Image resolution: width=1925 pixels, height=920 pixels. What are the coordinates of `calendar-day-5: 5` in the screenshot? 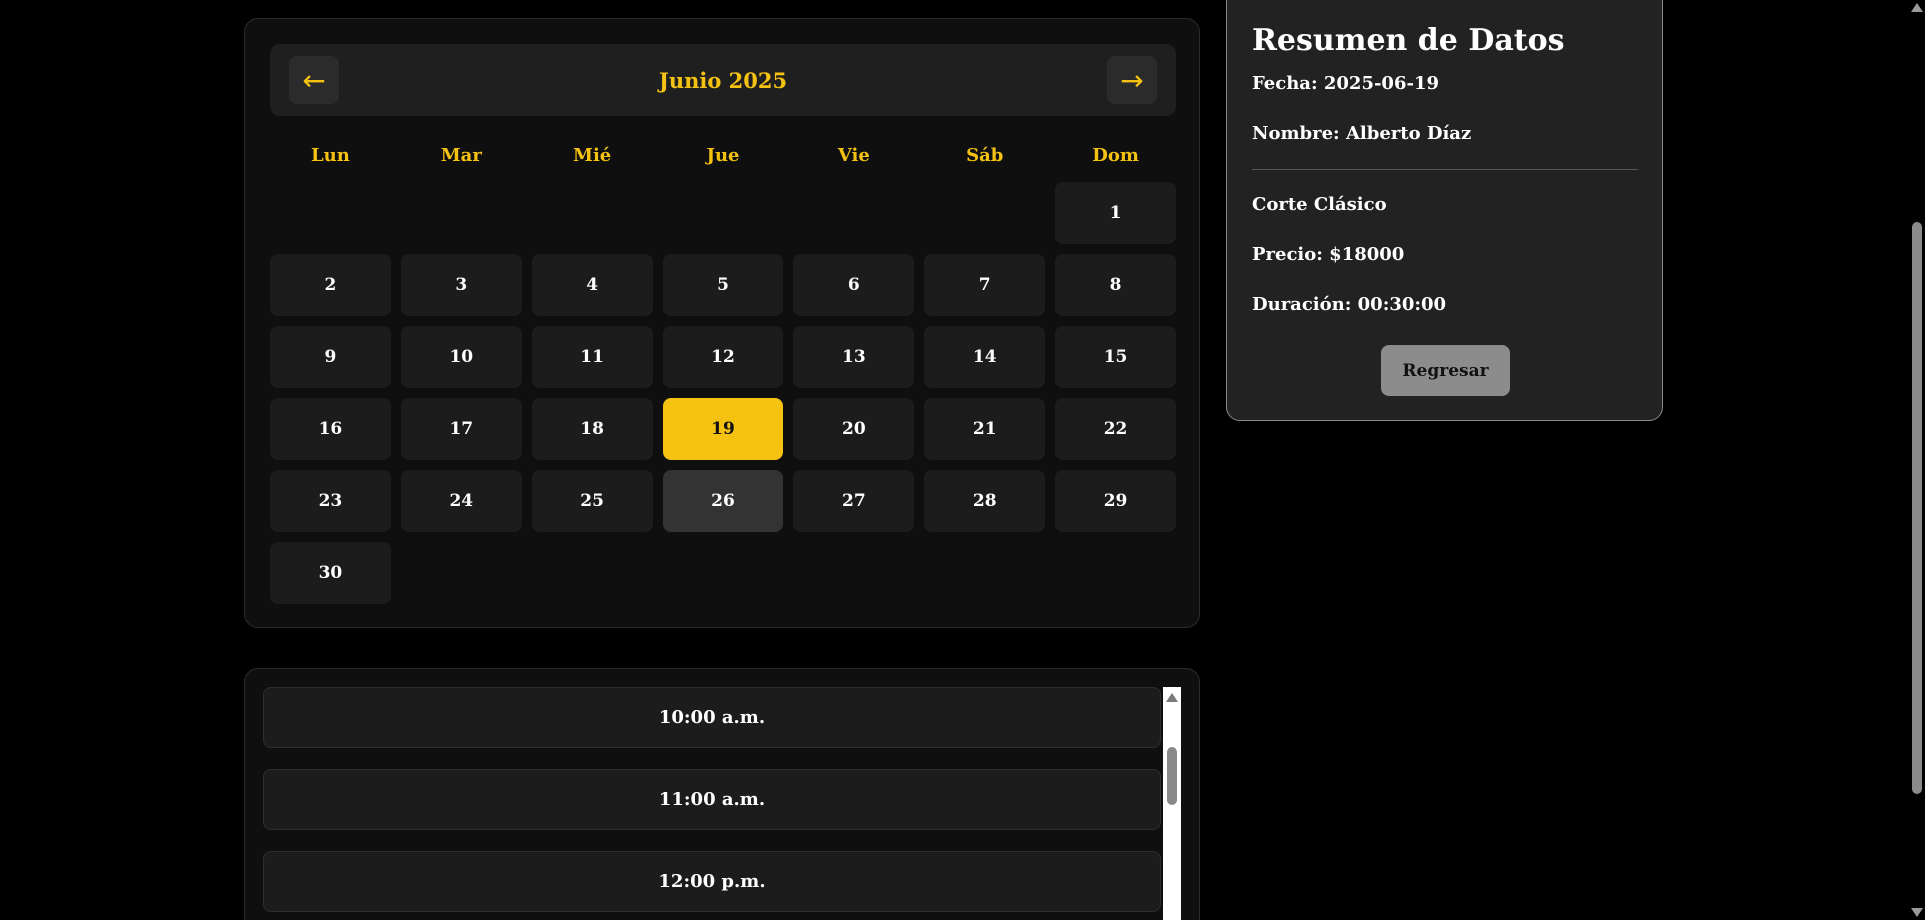 It's located at (723, 285).